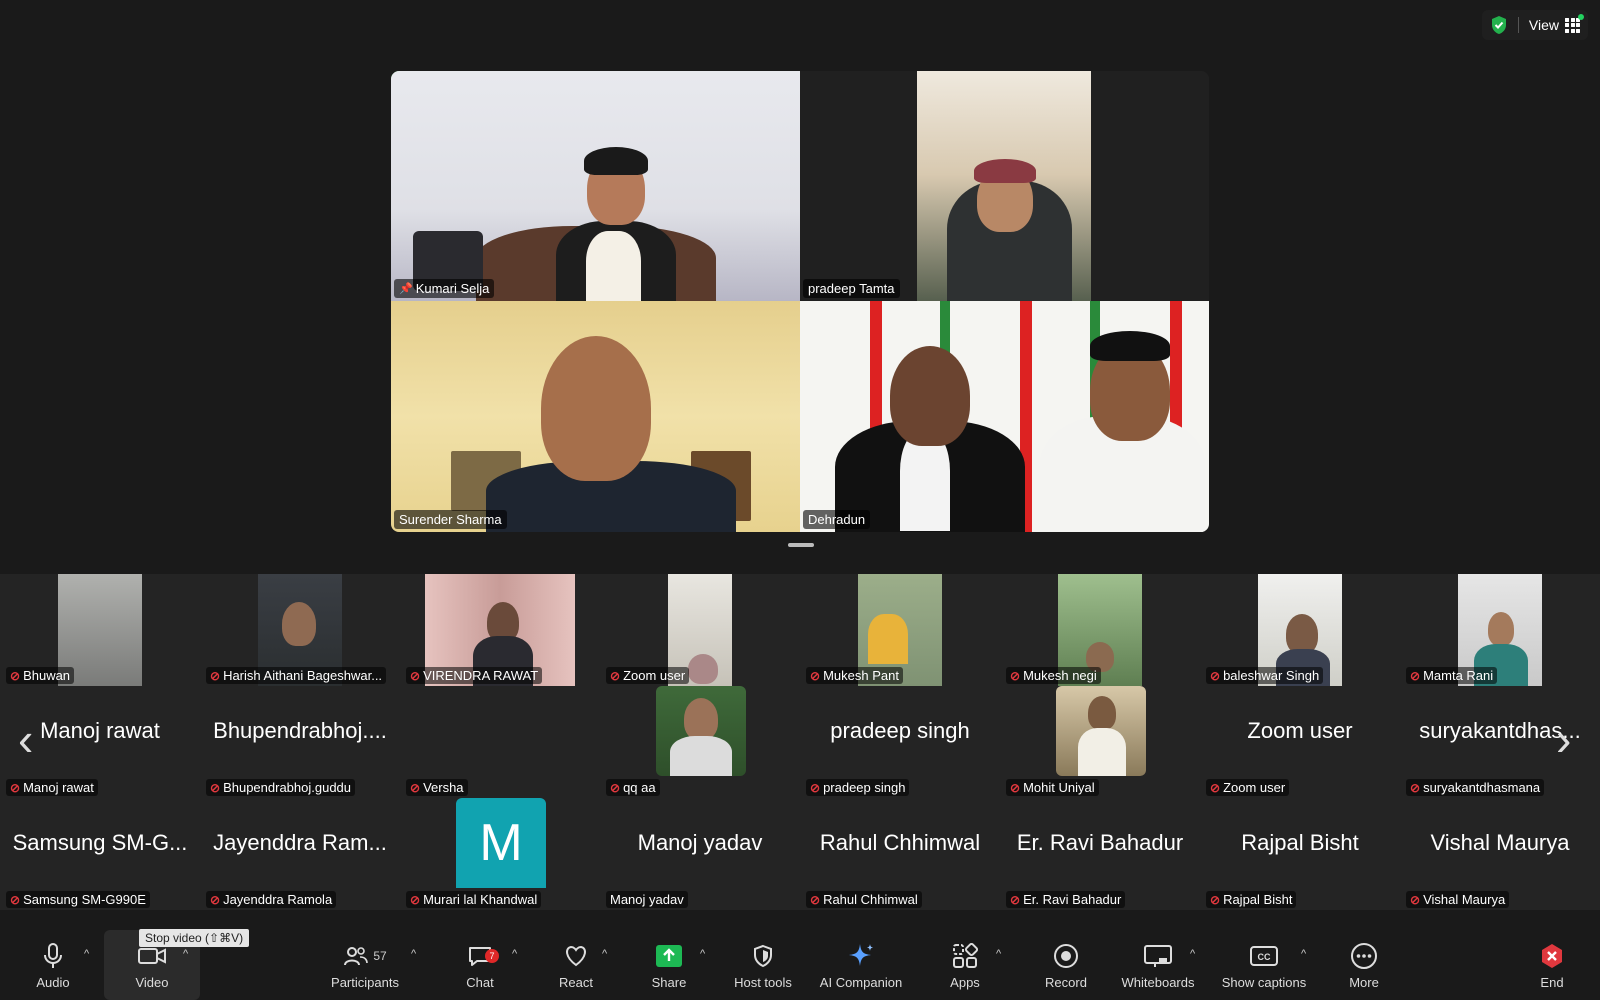  What do you see at coordinates (1543, 25) in the screenshot?
I see `view-label: View` at bounding box center [1543, 25].